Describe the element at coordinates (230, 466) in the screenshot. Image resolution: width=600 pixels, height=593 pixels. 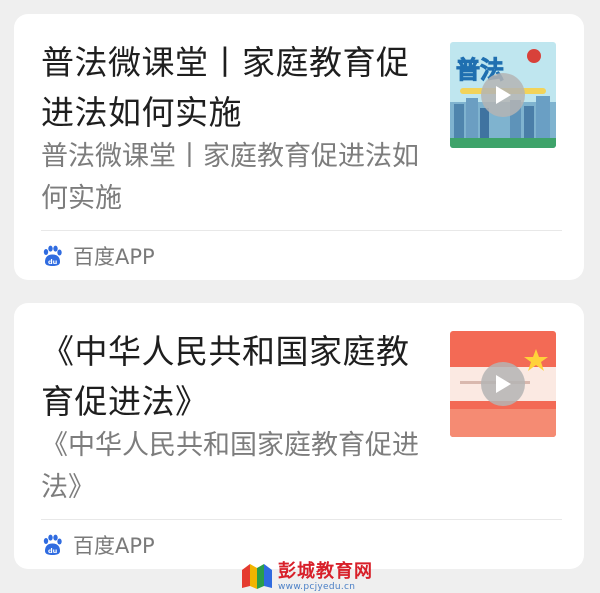
I see `card-subtitle: 《中华人民共和国家庭教育促进法》` at that location.